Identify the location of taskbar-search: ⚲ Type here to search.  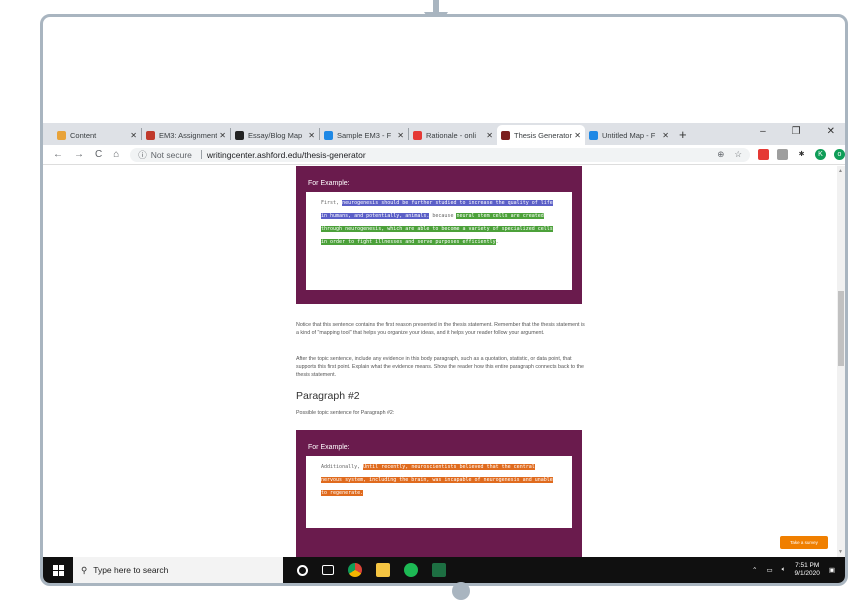
(178, 570).